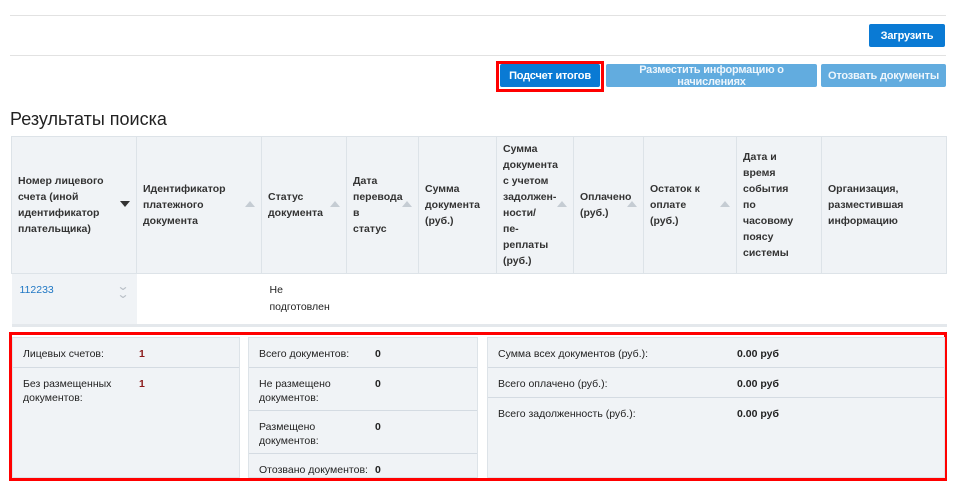 The height and width of the screenshot is (491, 954). I want to click on status-cell: Не подготовлен, so click(304, 300).